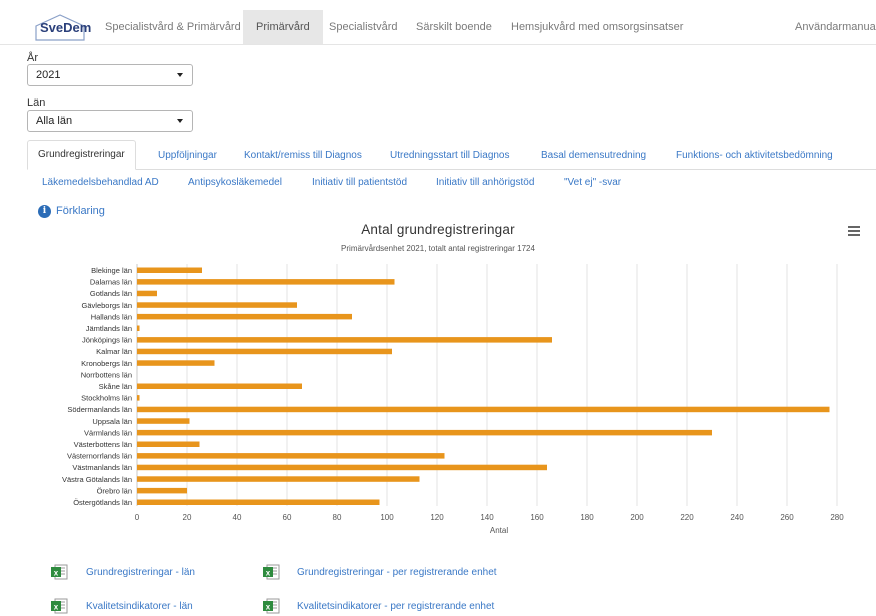  I want to click on y-tick-label: Hallands län, so click(111, 316).